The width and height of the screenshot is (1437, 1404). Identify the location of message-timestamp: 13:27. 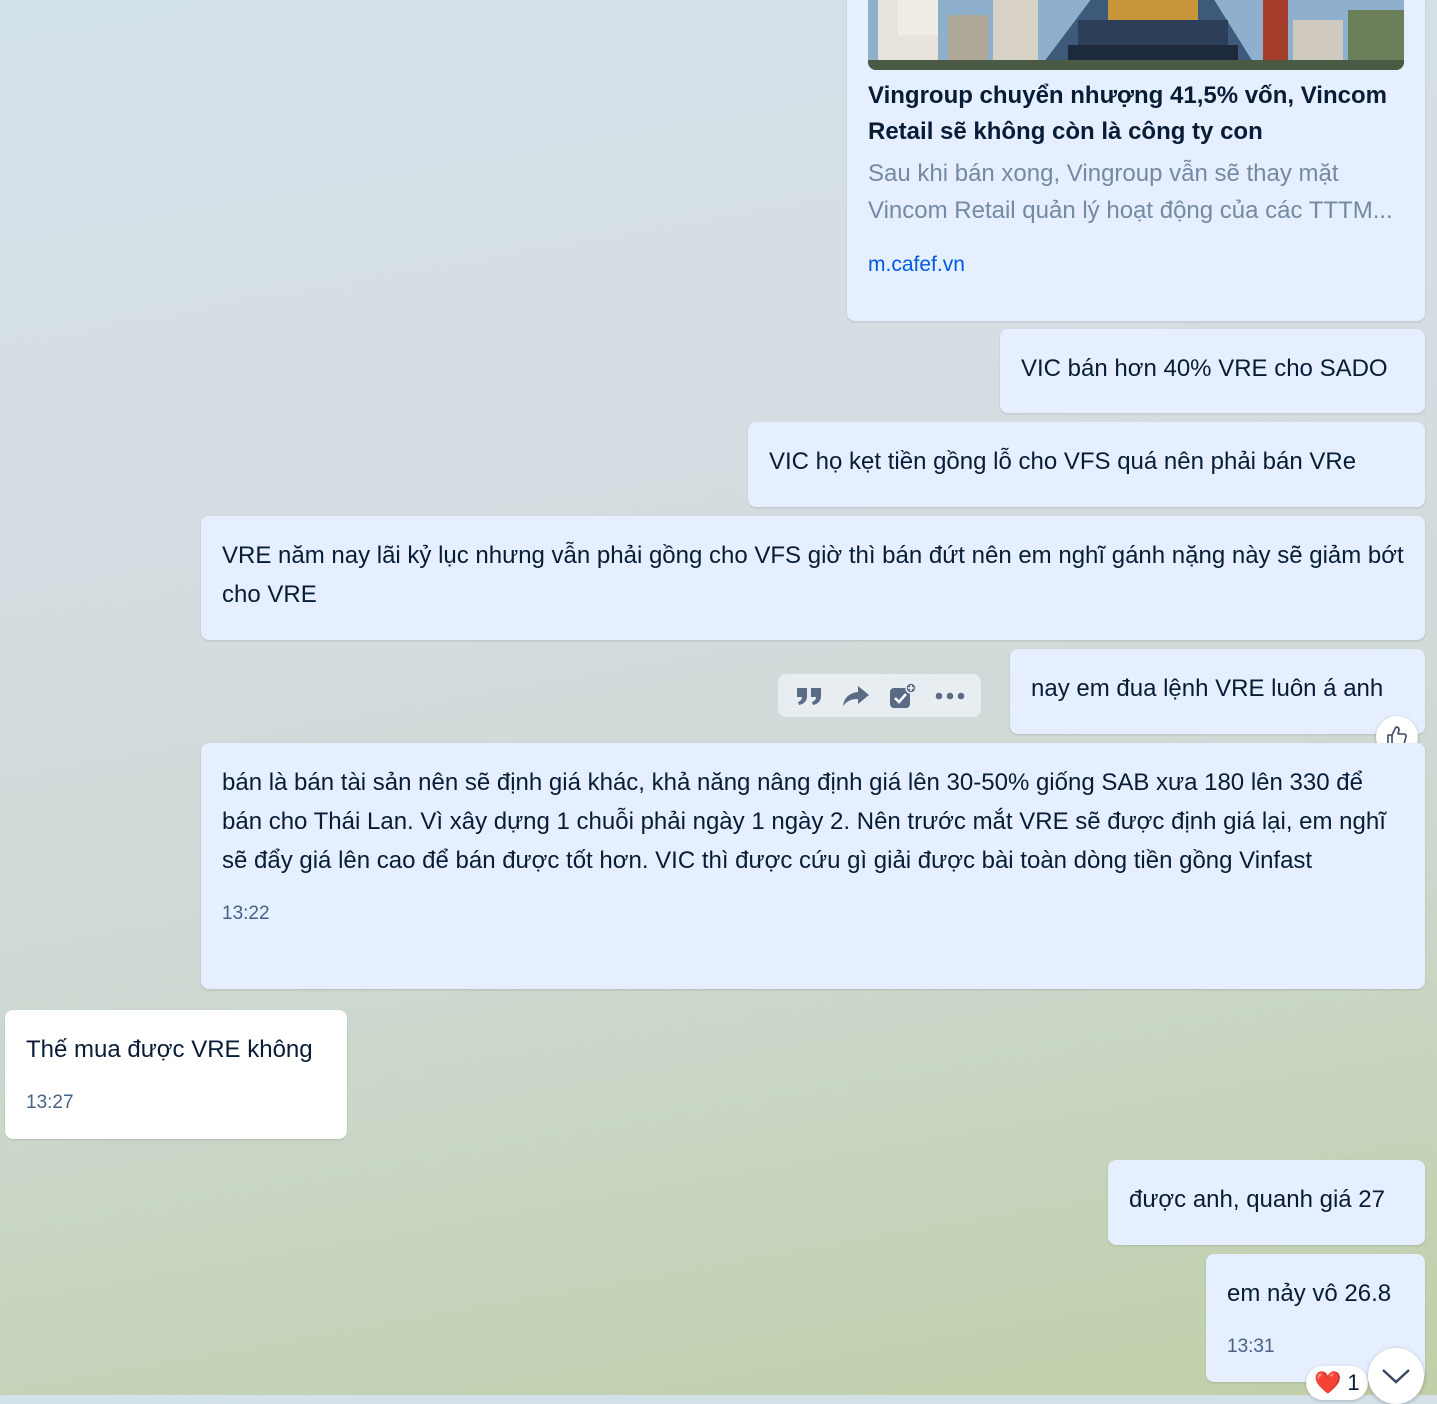
(50, 1102).